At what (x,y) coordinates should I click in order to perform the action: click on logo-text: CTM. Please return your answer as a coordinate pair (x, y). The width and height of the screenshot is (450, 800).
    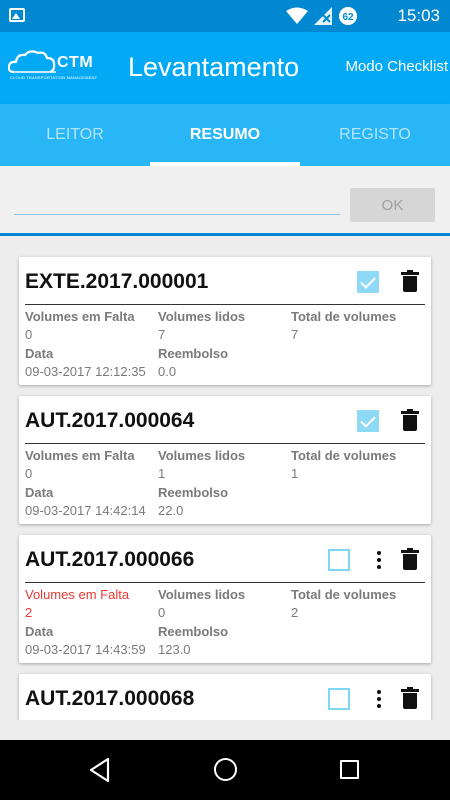
    Looking at the image, I should click on (75, 62).